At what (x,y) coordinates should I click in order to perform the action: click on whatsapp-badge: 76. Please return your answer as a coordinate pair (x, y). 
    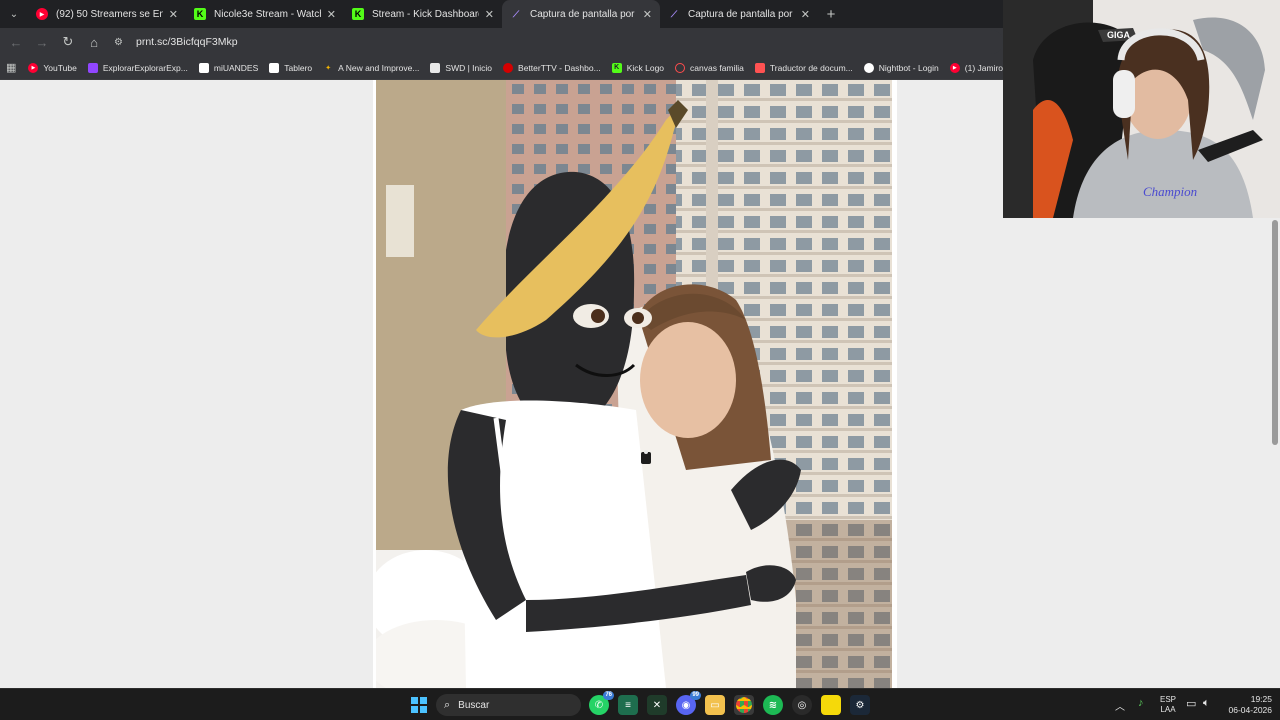
    Looking at the image, I should click on (608, 695).